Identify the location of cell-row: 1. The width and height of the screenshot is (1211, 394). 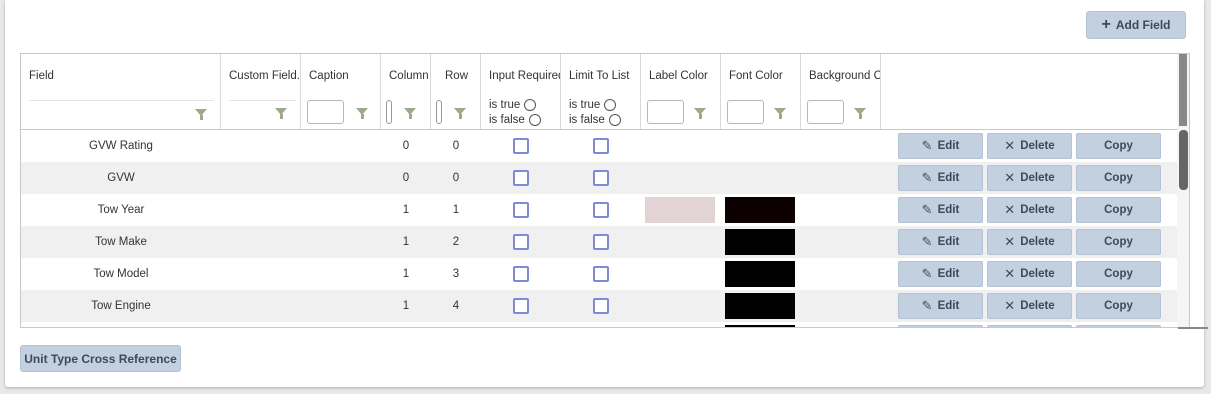
(456, 210).